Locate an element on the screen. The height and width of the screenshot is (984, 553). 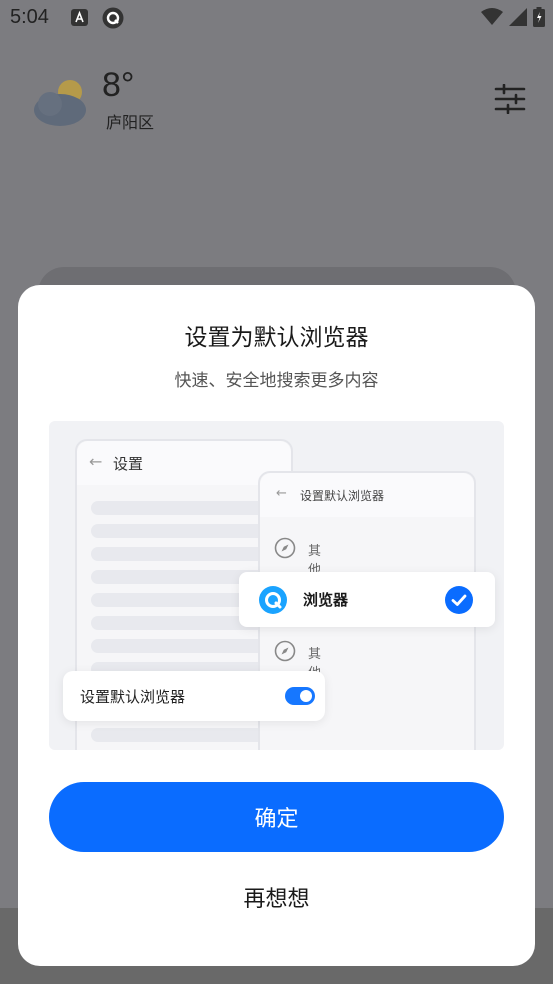
default-browser-header: ← 设置默认浏览器 is located at coordinates (367, 495).